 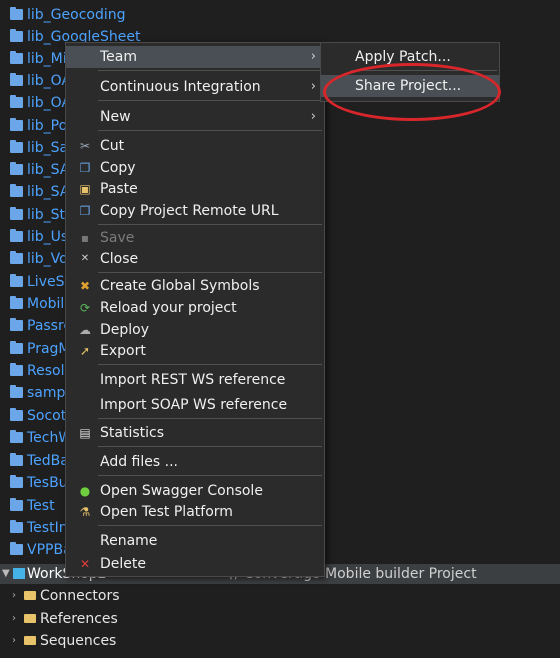 What do you see at coordinates (85, 238) in the screenshot?
I see `save-icon: ▪` at bounding box center [85, 238].